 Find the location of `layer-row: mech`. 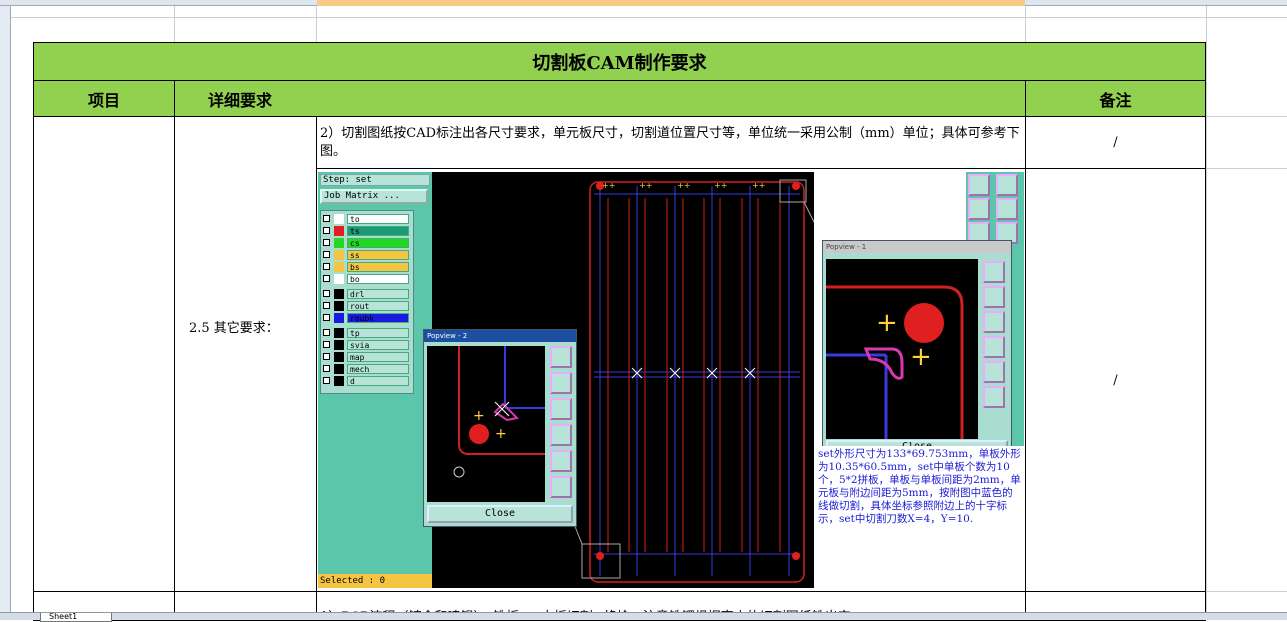

layer-row: mech is located at coordinates (367, 369).